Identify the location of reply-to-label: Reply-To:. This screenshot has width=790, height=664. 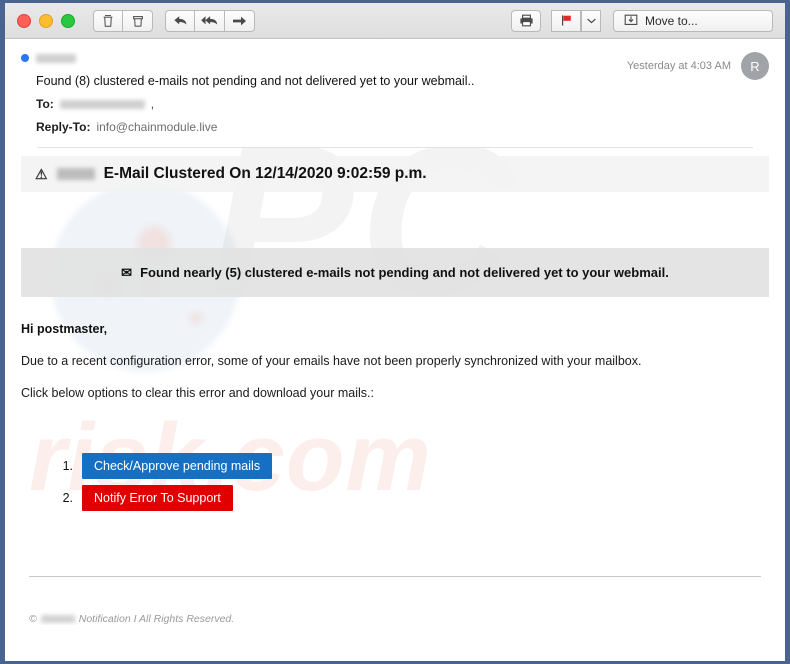
(63, 127).